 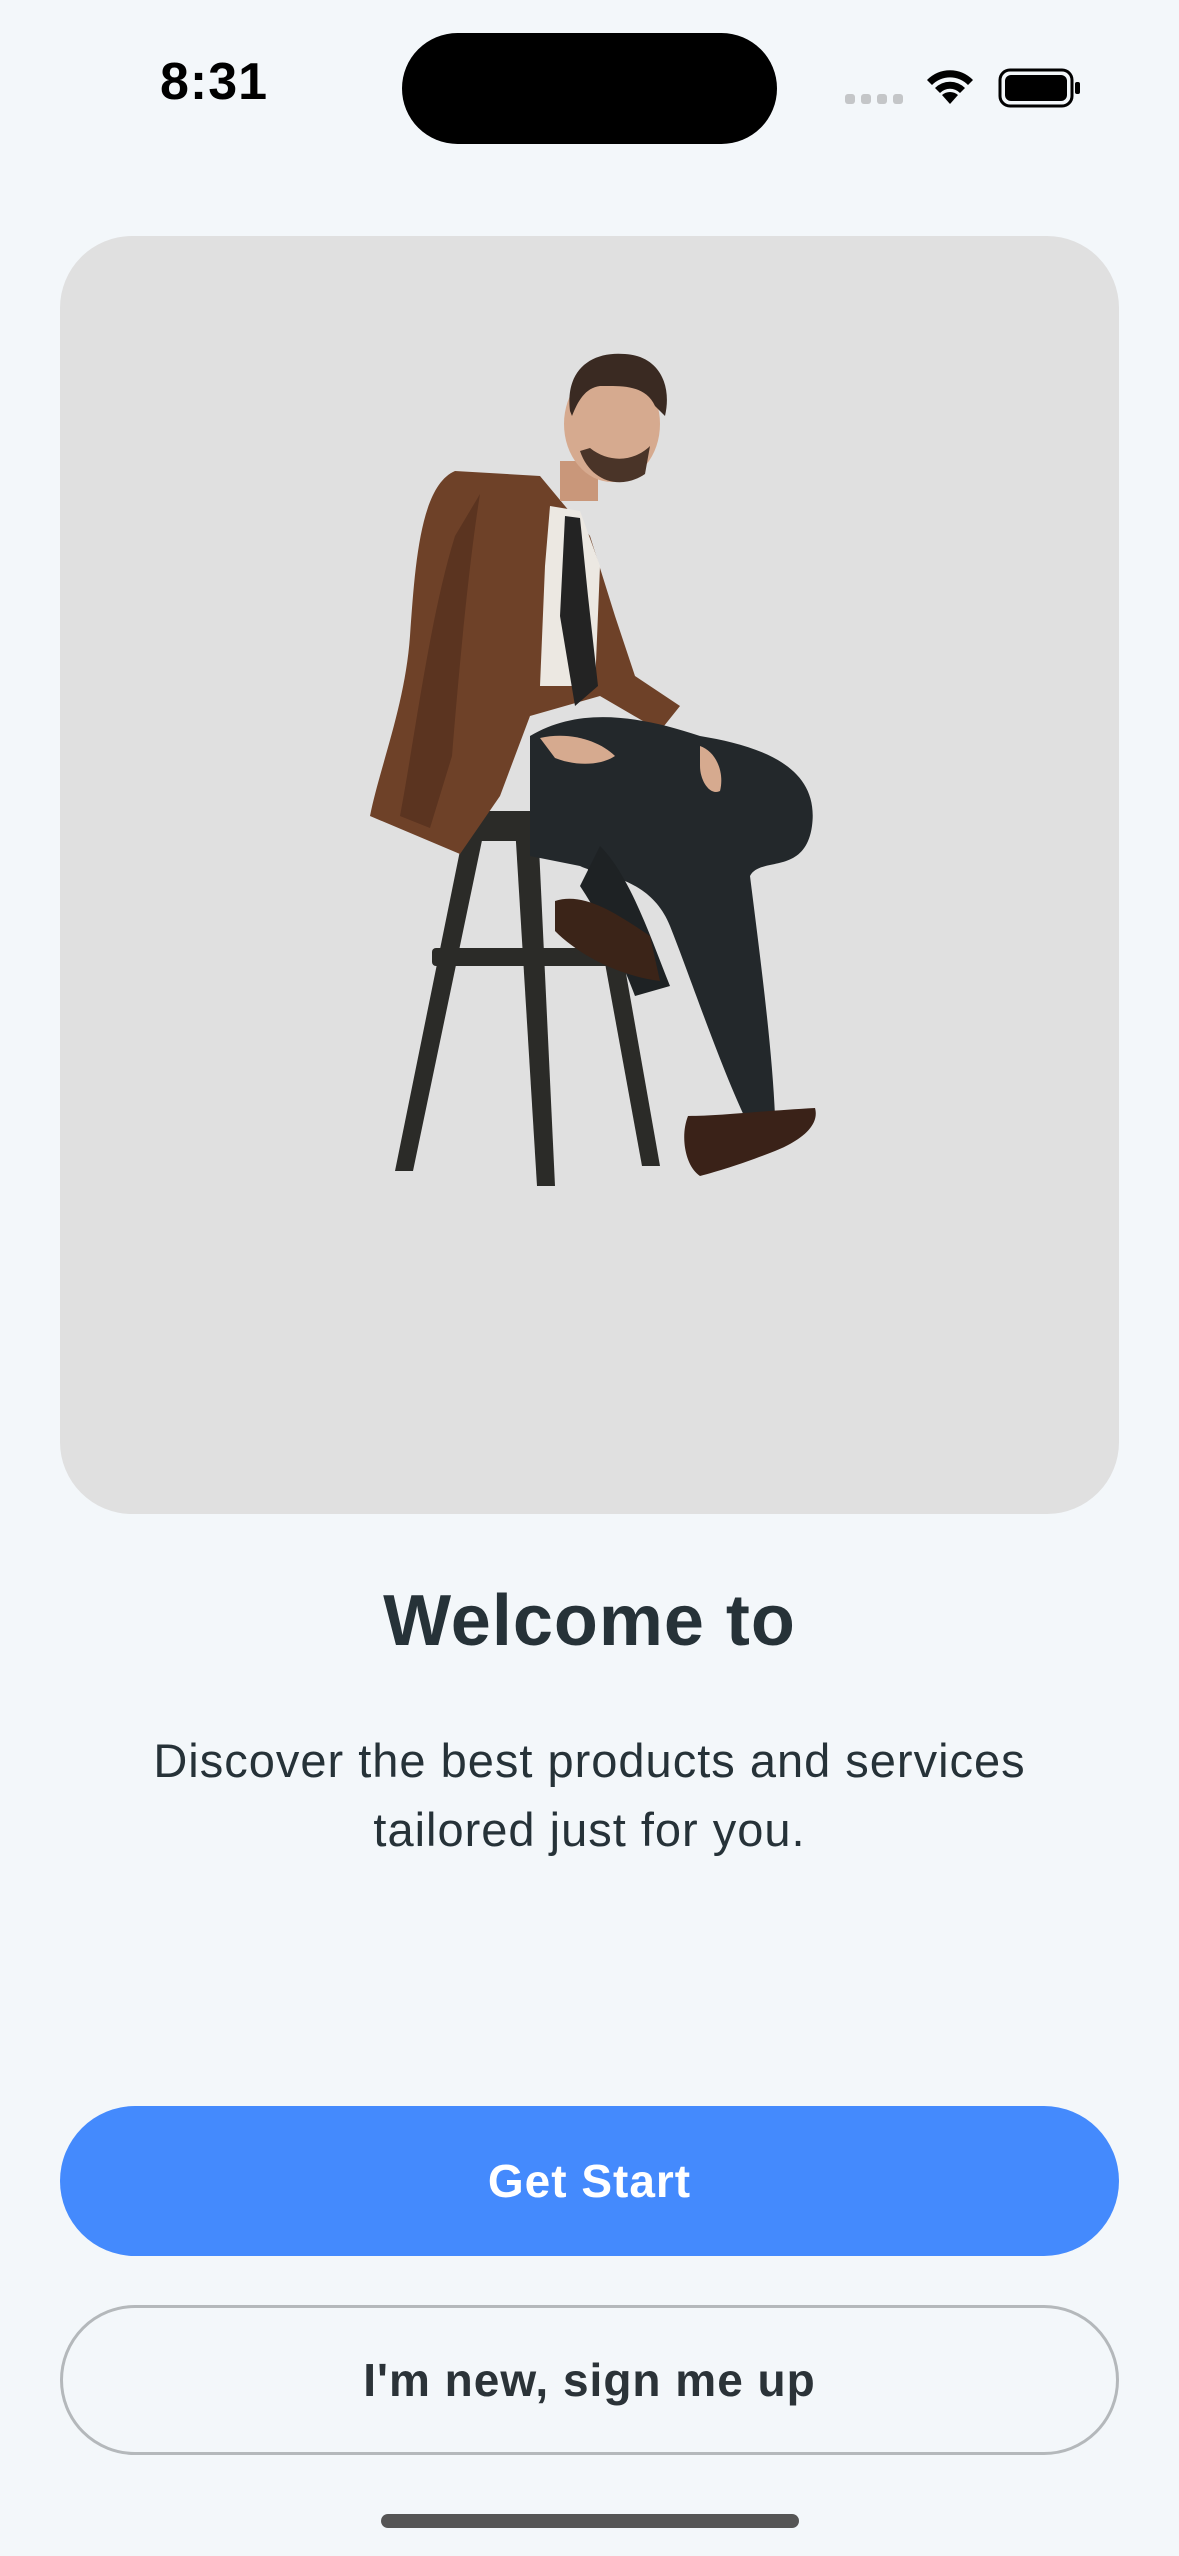 I want to click on man-seated-on-stool-photo, so click(x=593, y=769).